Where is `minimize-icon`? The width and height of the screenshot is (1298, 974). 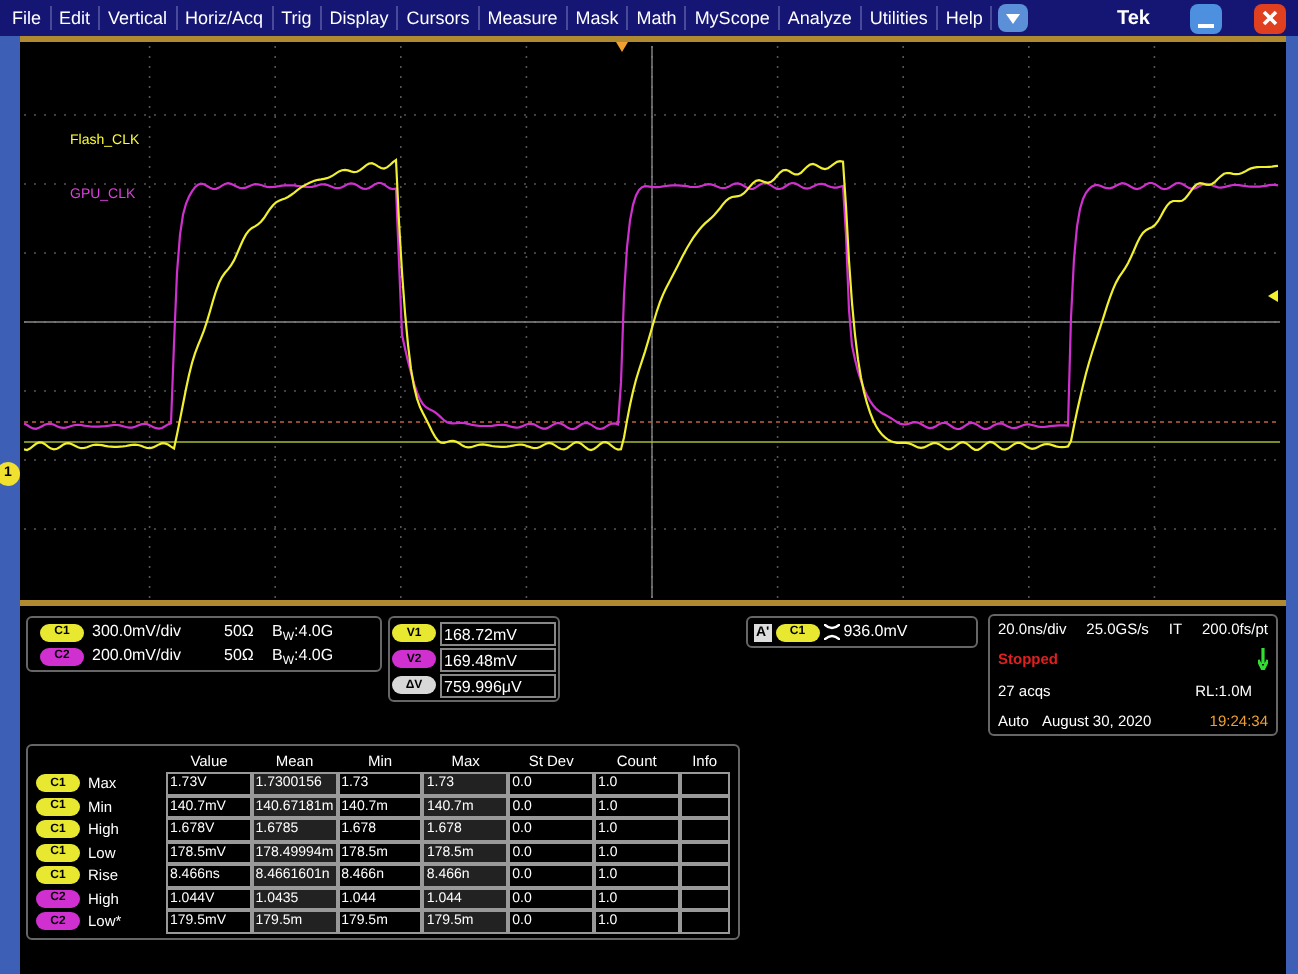 minimize-icon is located at coordinates (1206, 25).